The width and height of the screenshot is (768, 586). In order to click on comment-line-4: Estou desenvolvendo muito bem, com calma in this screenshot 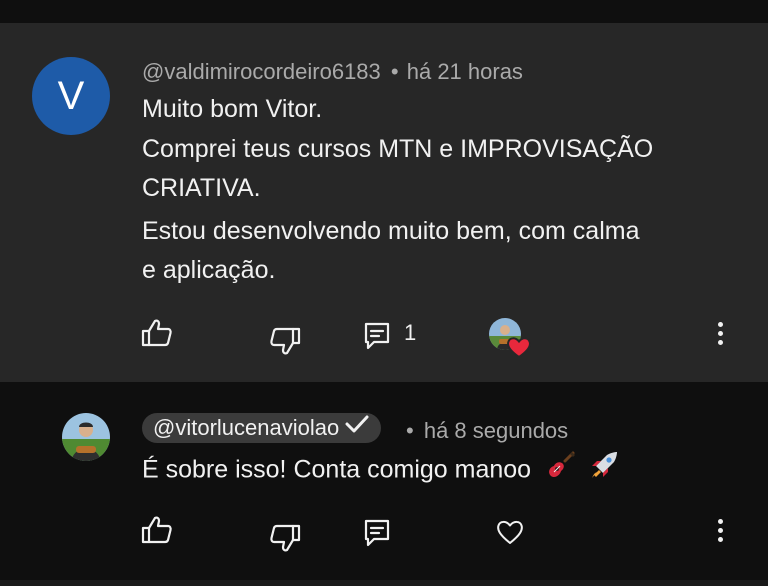, I will do `click(391, 231)`.